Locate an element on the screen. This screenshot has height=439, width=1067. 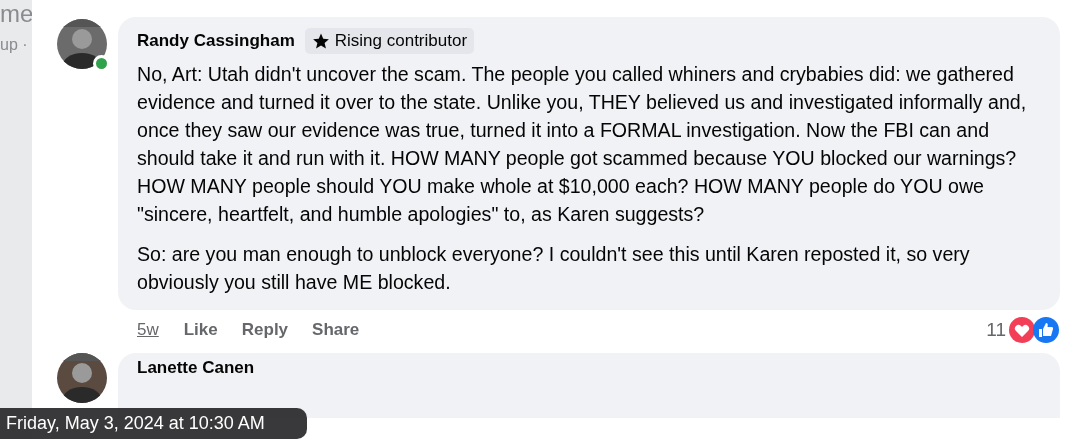
timestamp-link: 5w is located at coordinates (148, 330).